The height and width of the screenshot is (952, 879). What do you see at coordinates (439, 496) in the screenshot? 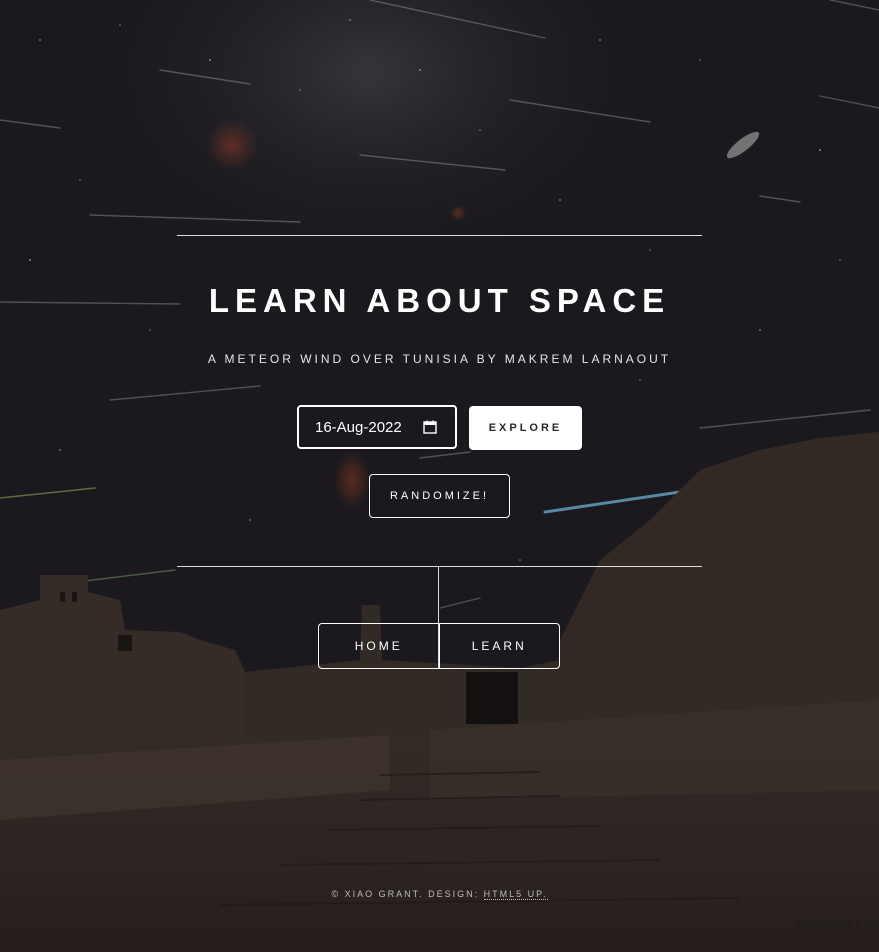
I see `randomize-button: Randomize!` at bounding box center [439, 496].